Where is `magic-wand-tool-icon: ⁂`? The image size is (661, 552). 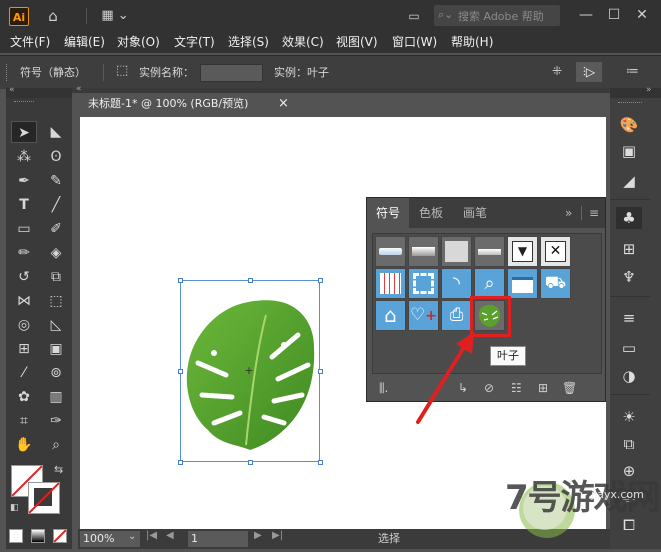
magic-wand-tool-icon: ⁂ is located at coordinates (24, 157).